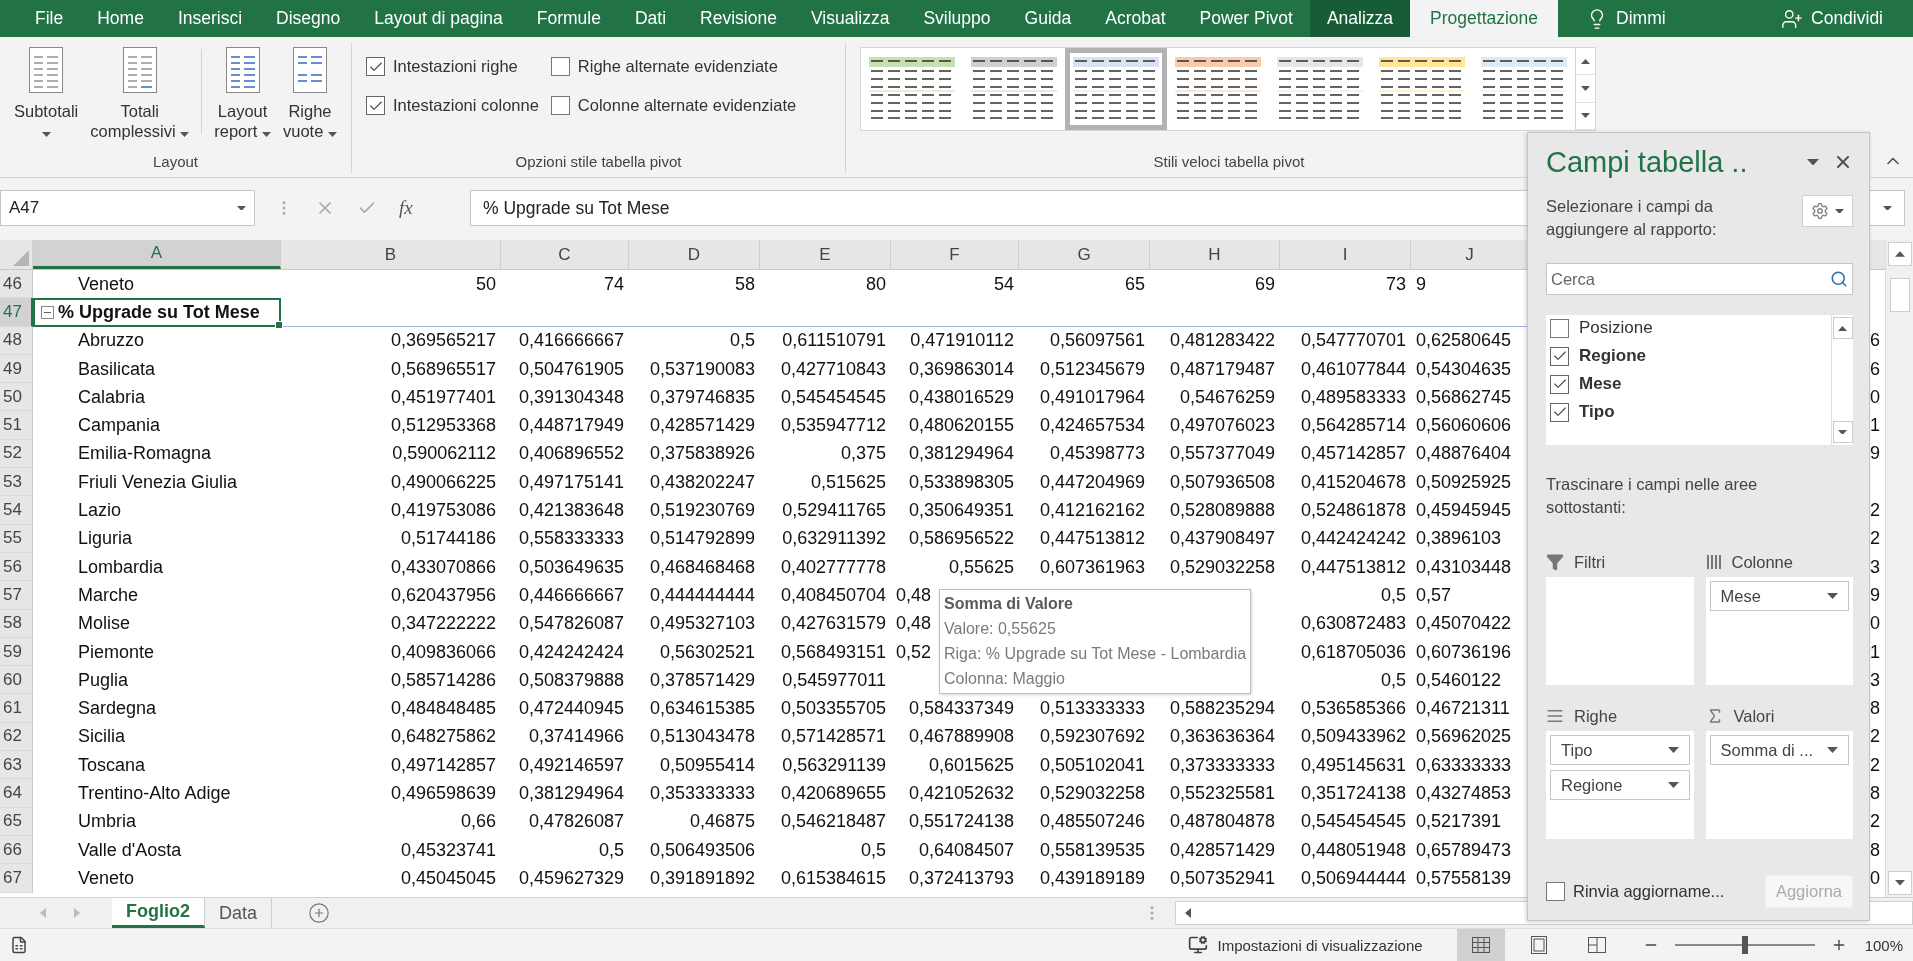 The image size is (1913, 961). What do you see at coordinates (1135, 18) in the screenshot?
I see `ribbon-tab: Acrobat` at bounding box center [1135, 18].